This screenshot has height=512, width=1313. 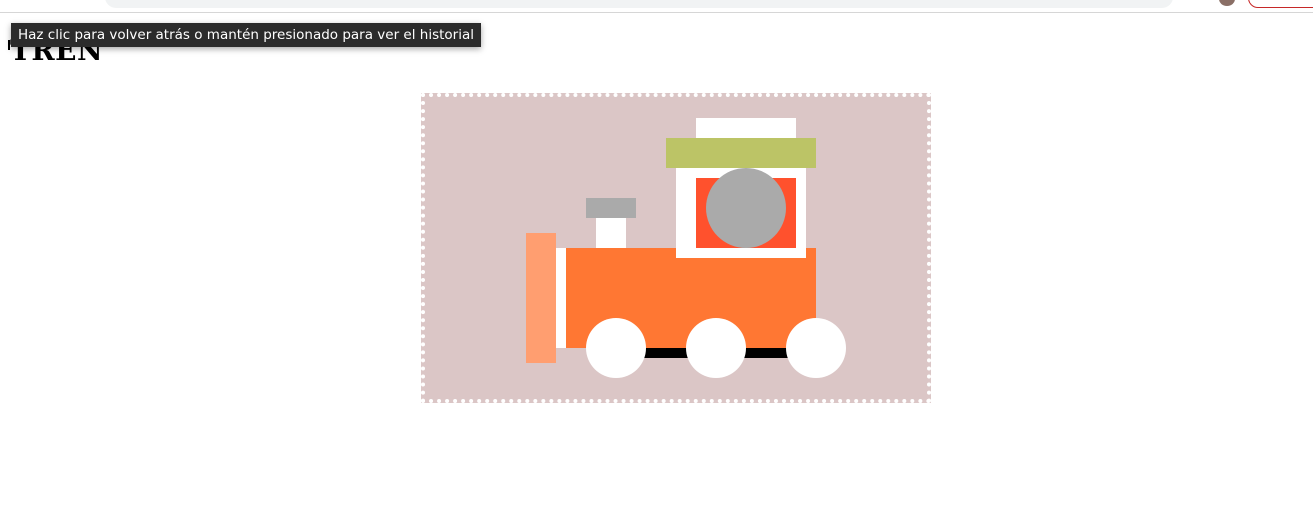 What do you see at coordinates (746, 208) in the screenshot?
I see `driver-head` at bounding box center [746, 208].